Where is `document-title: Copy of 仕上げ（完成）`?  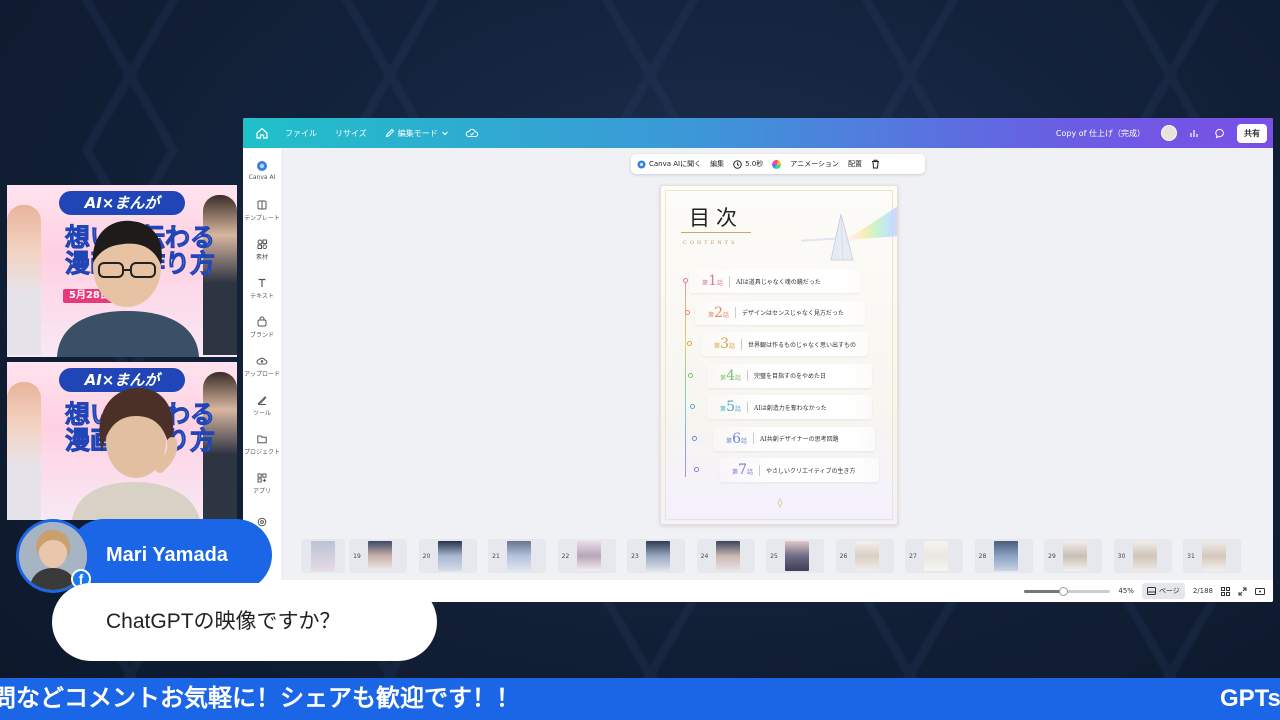 document-title: Copy of 仕上げ（完成） is located at coordinates (1100, 133).